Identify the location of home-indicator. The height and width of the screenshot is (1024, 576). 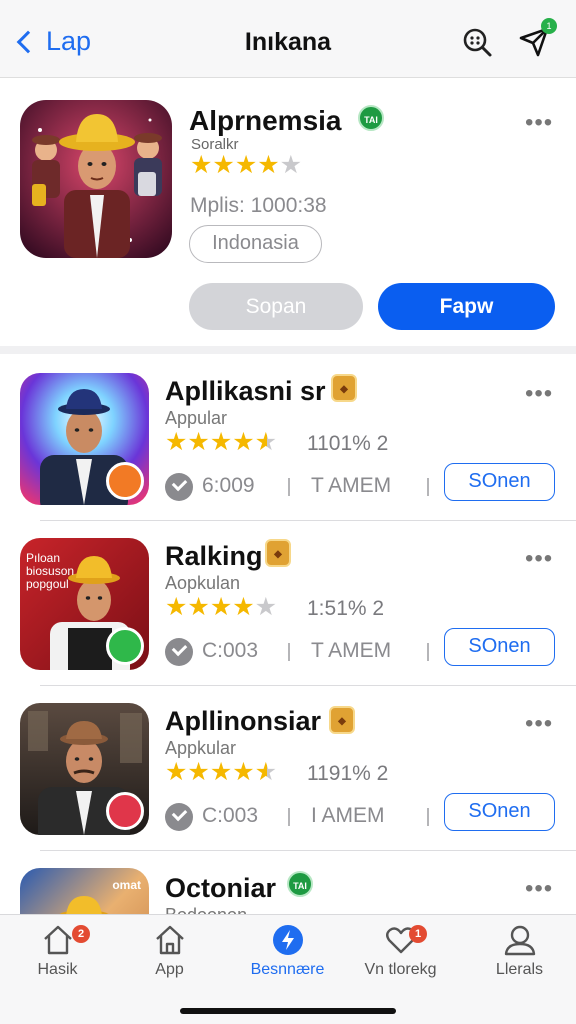
(288, 1011).